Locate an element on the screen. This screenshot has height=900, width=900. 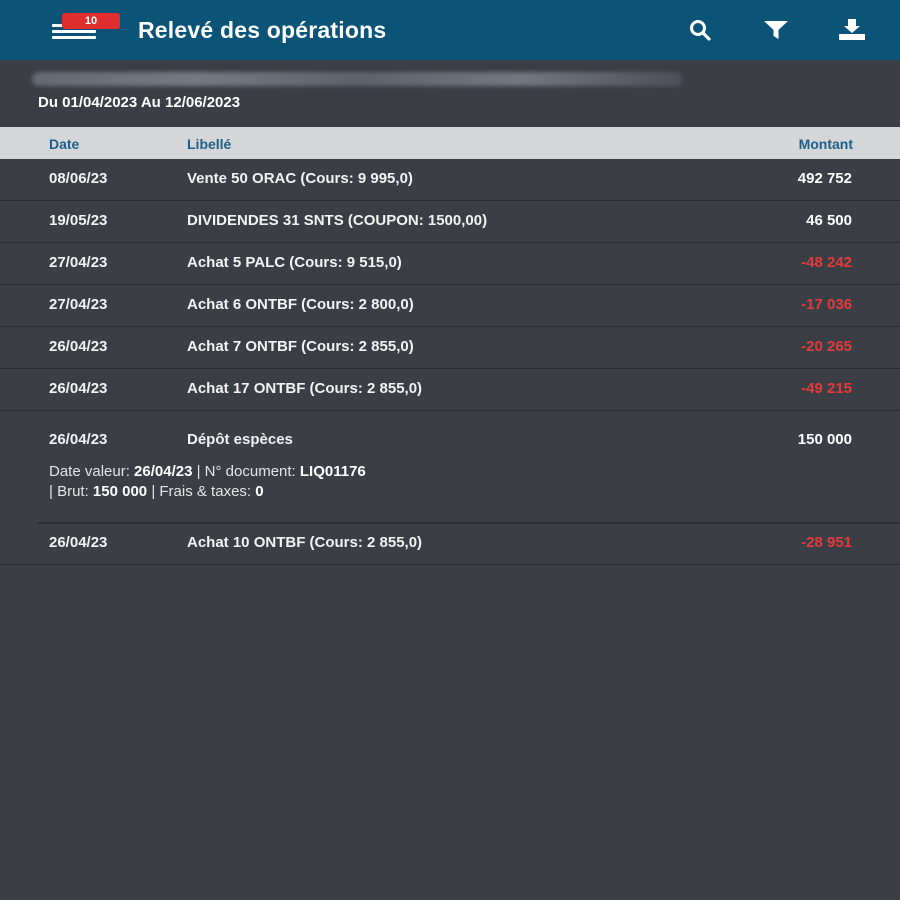
column-header-amount: Montant is located at coordinates (825, 144).